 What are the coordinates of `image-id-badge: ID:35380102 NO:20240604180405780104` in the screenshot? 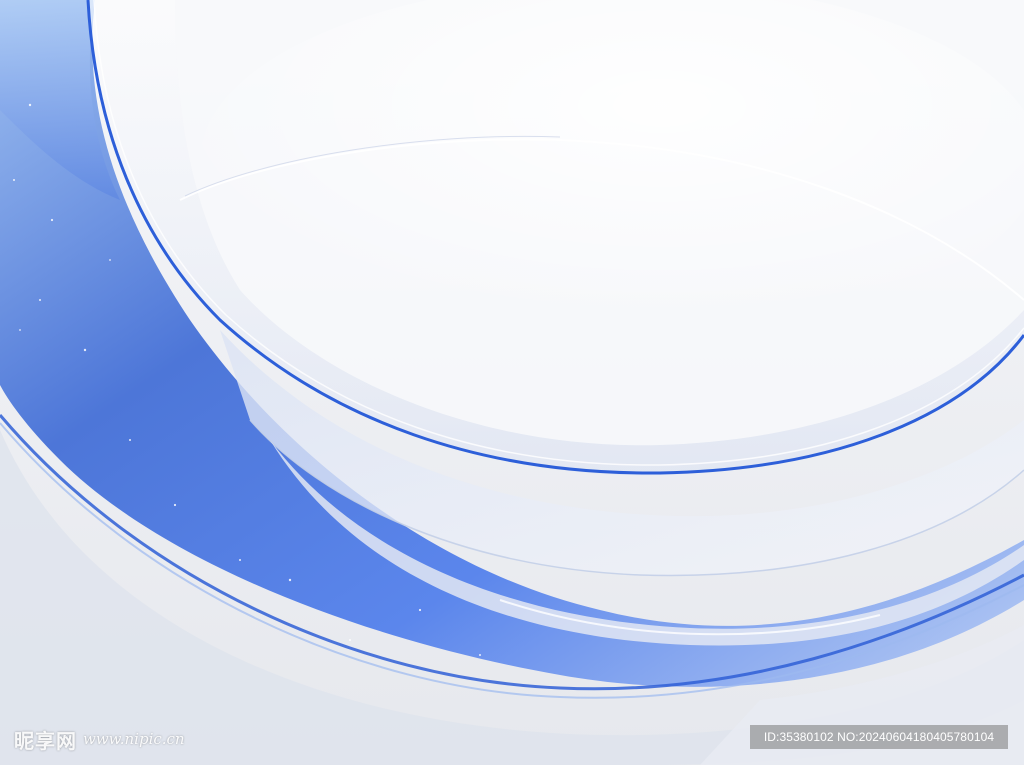 It's located at (879, 737).